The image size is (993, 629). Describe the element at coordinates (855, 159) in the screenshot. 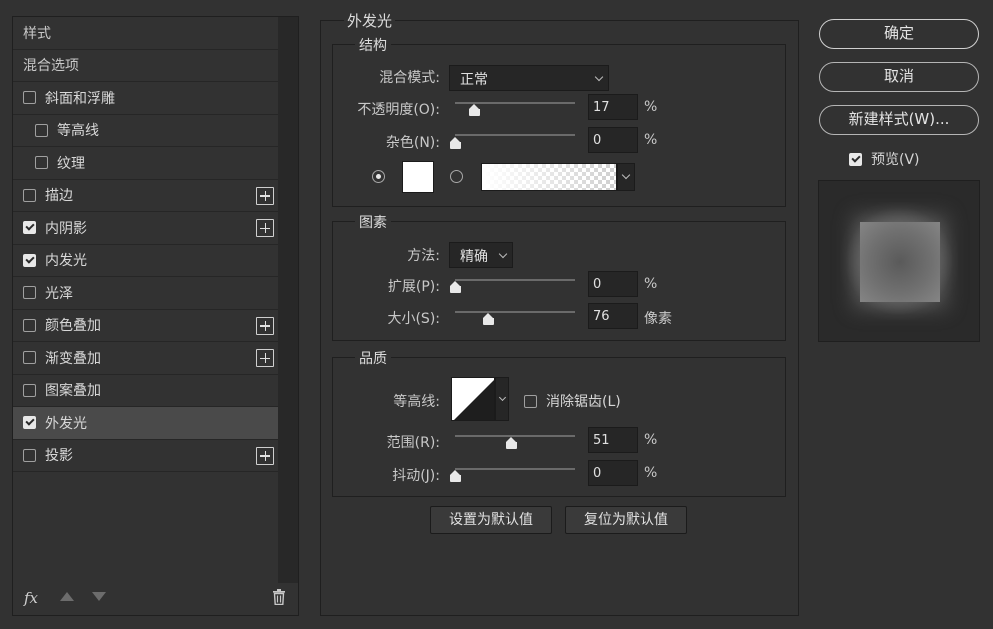

I see `preview-checkbox` at that location.